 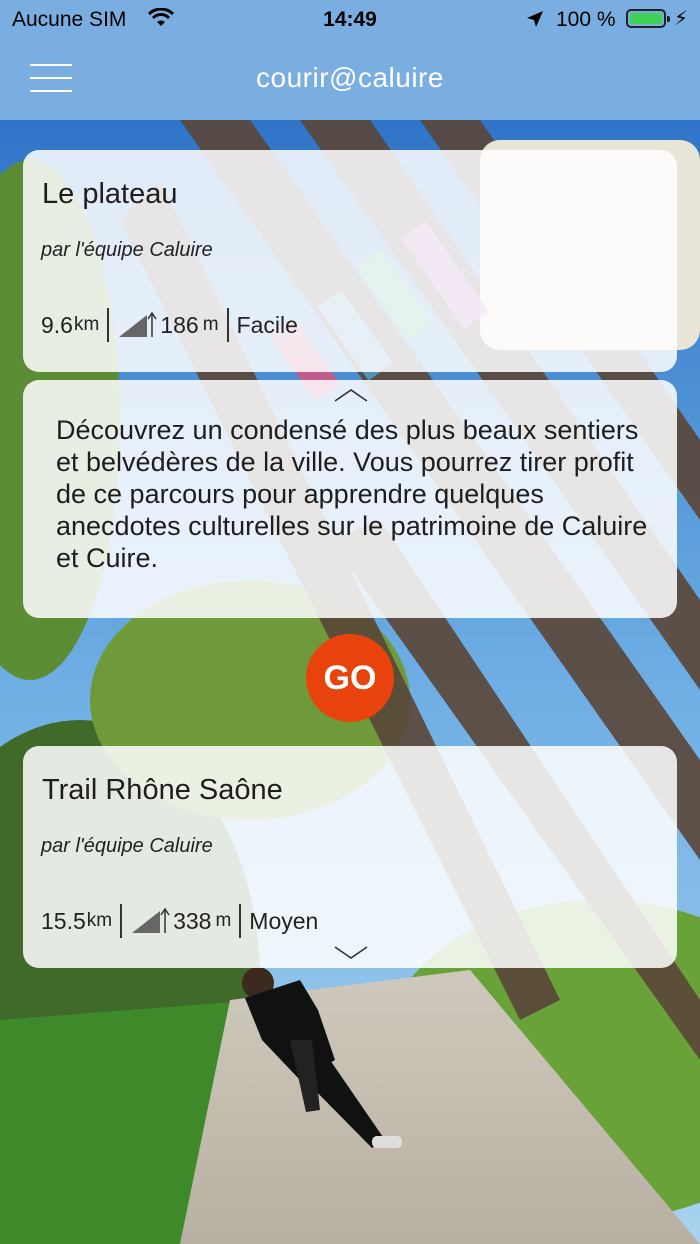 I want to click on route-stats: 9.6 km 186 m Facile, so click(x=169, y=325).